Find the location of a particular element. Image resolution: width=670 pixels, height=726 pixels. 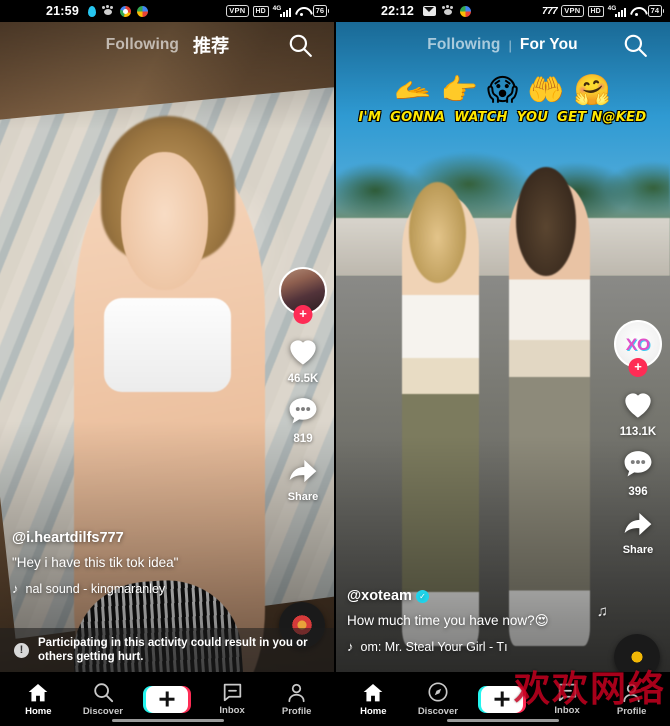

network-type-label: 4G is located at coordinates (612, 8).